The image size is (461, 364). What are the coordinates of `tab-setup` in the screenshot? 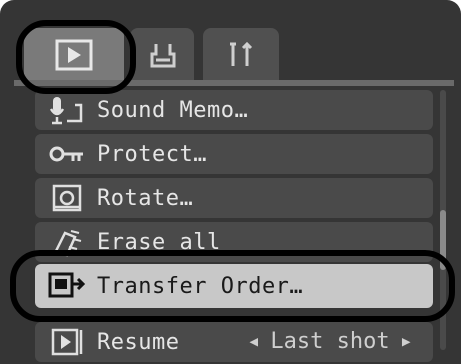 It's located at (241, 54).